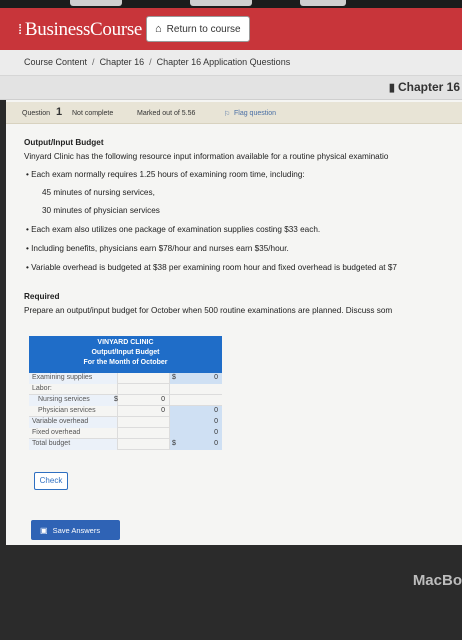 This screenshot has height=640, width=462. I want to click on return-to-course-button: ⌂ Return to course, so click(198, 29).